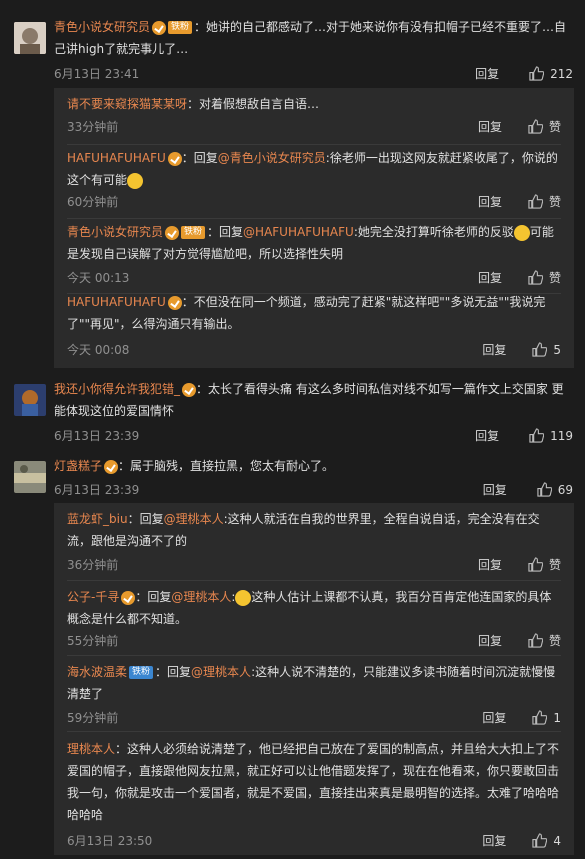 The height and width of the screenshot is (859, 585). Describe the element at coordinates (433, 232) in the screenshot. I see `reply-text: :她完全没打算听徐老师的反驳` at that location.